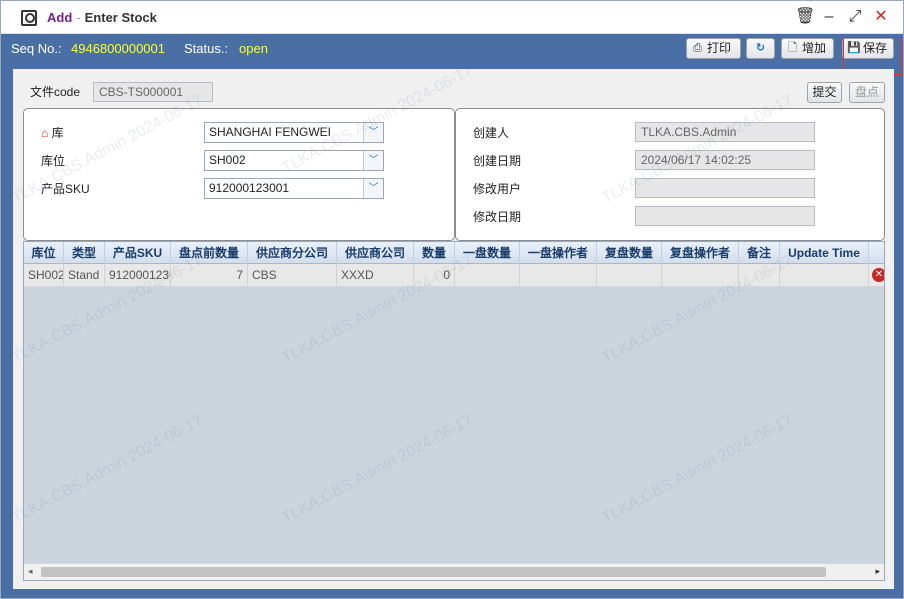 Image resolution: width=904 pixels, height=599 pixels. What do you see at coordinates (497, 217) in the screenshot?
I see `modified-date-label: 修改日期` at bounding box center [497, 217].